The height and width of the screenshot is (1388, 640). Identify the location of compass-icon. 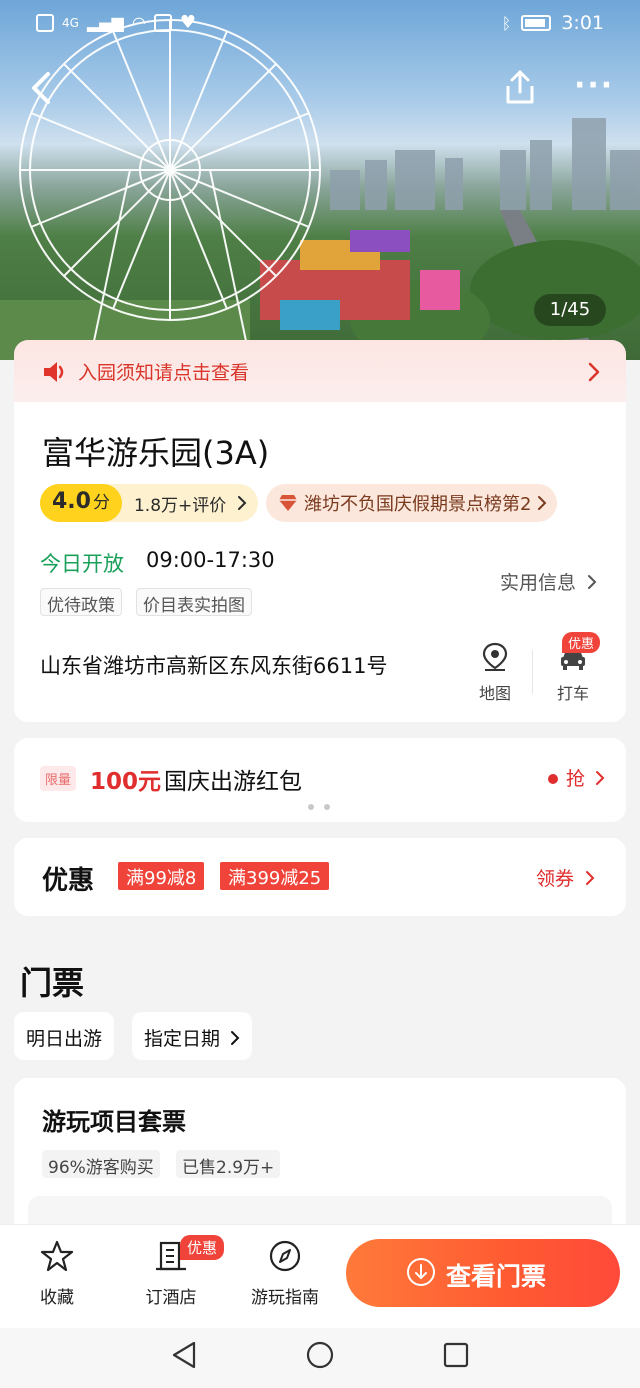
(285, 1256).